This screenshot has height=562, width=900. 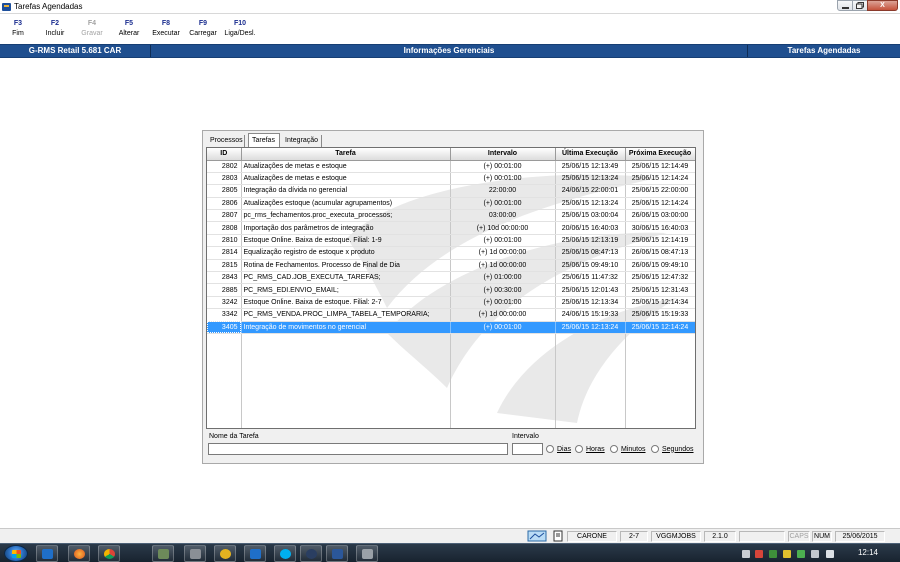 What do you see at coordinates (55, 33) in the screenshot?
I see `fkey-label: Incluir` at bounding box center [55, 33].